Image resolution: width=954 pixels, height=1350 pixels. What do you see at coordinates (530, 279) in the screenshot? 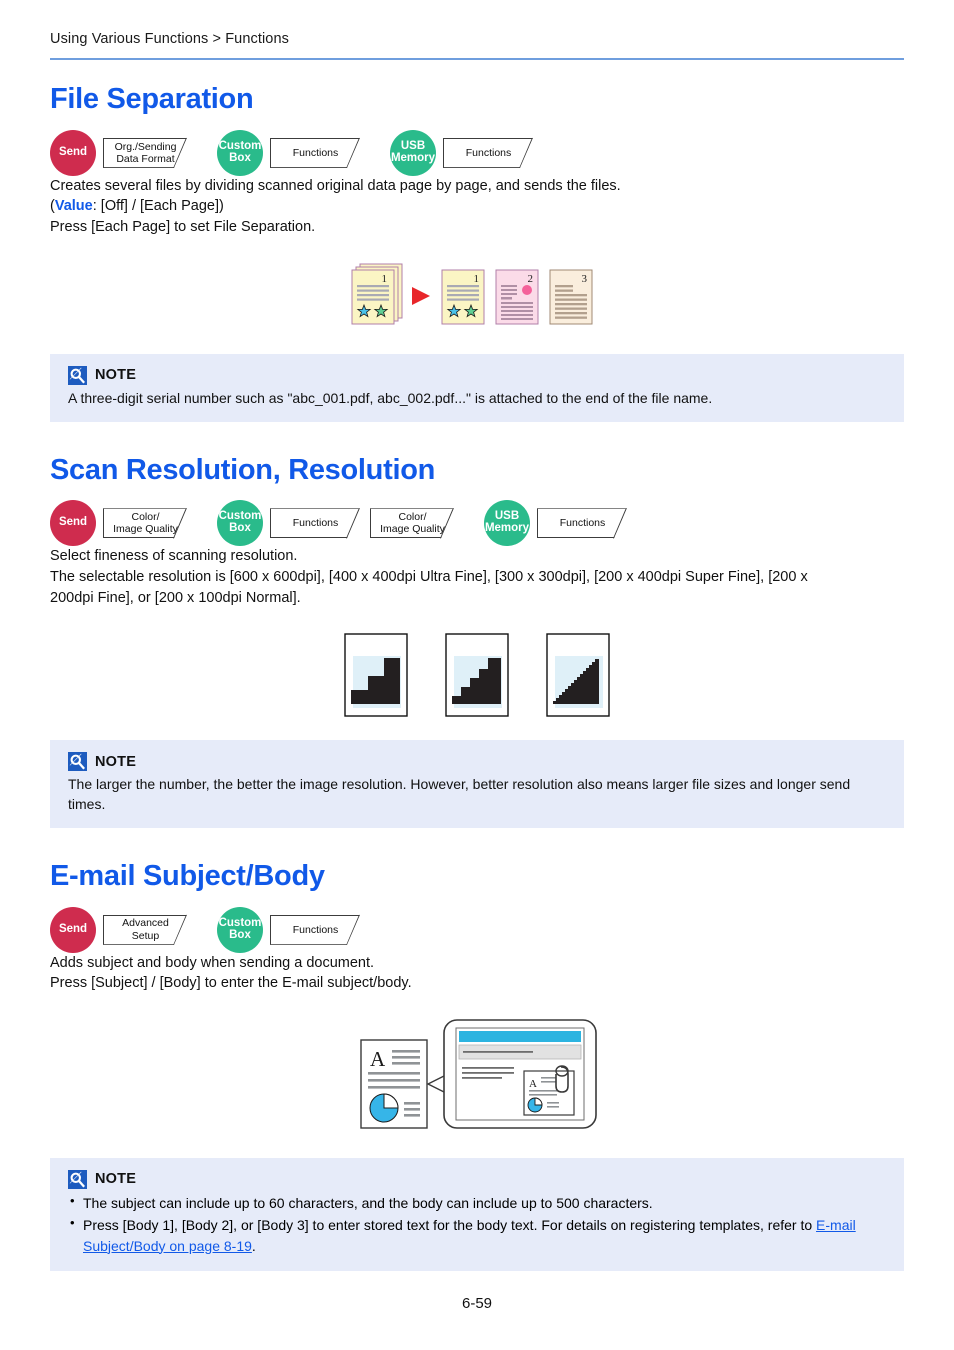
I see `svg-text: 2` at bounding box center [530, 279].